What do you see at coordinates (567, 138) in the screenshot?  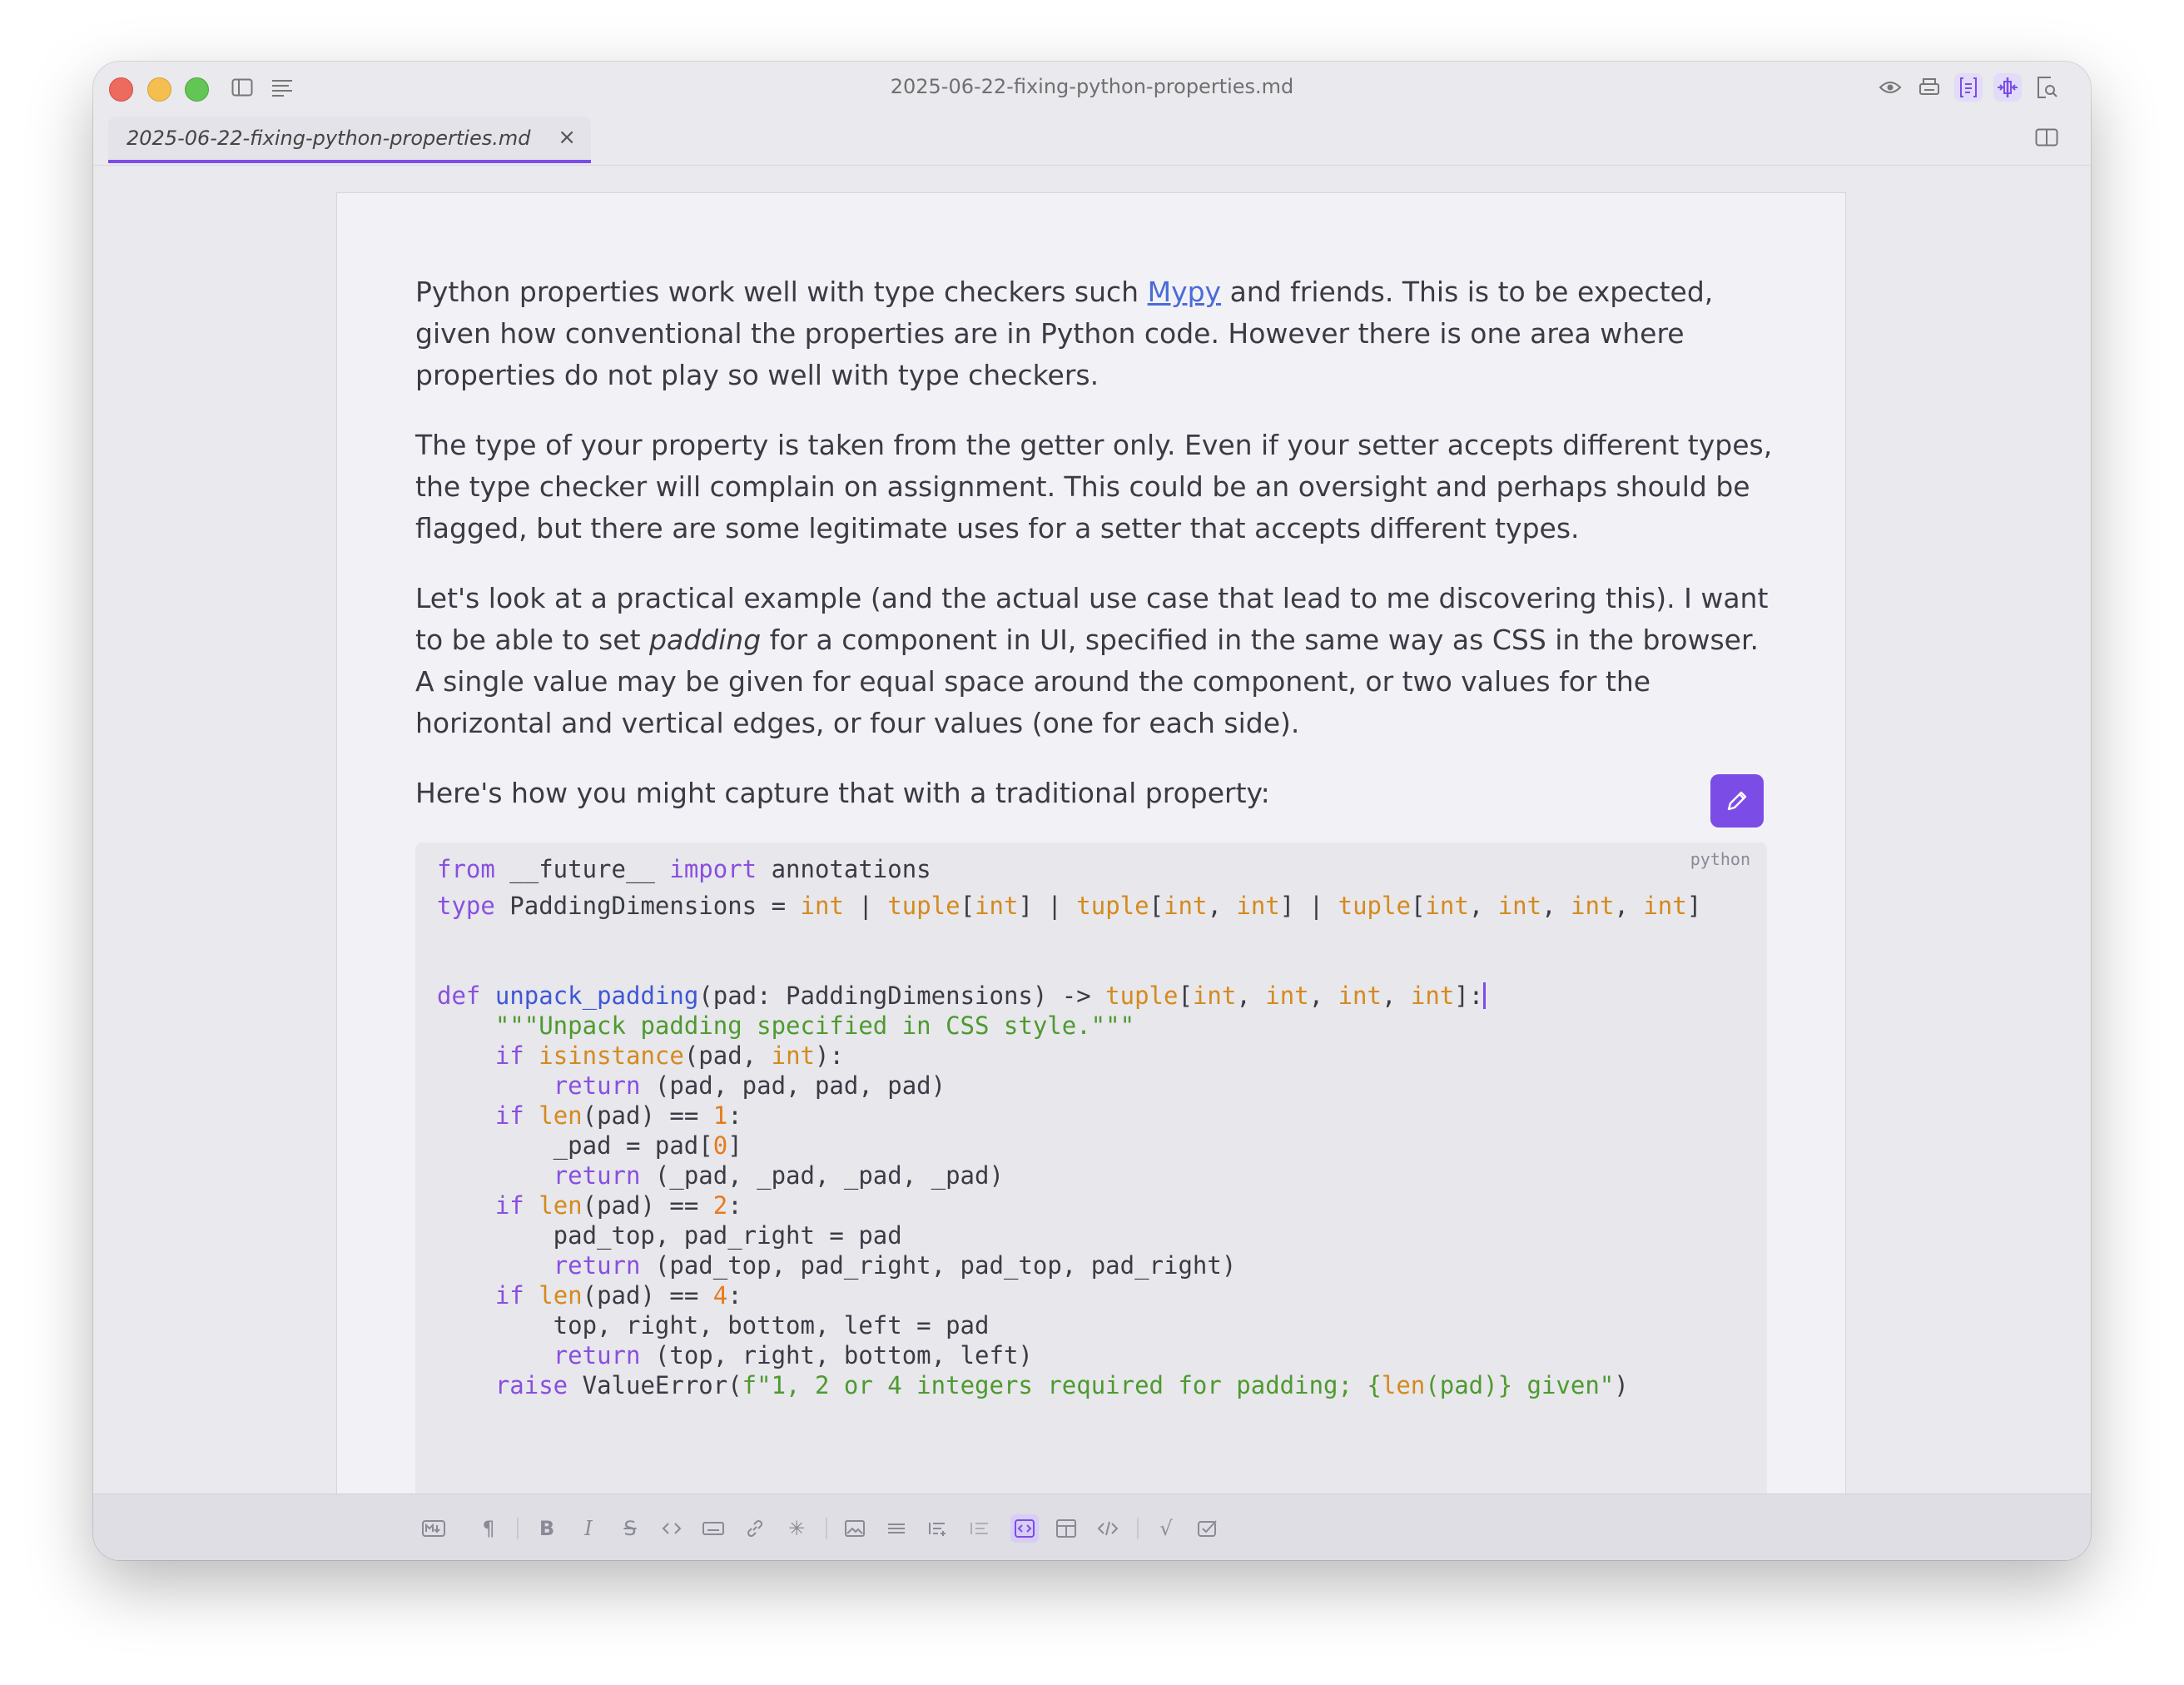 I see `tab-close-icon: ×` at bounding box center [567, 138].